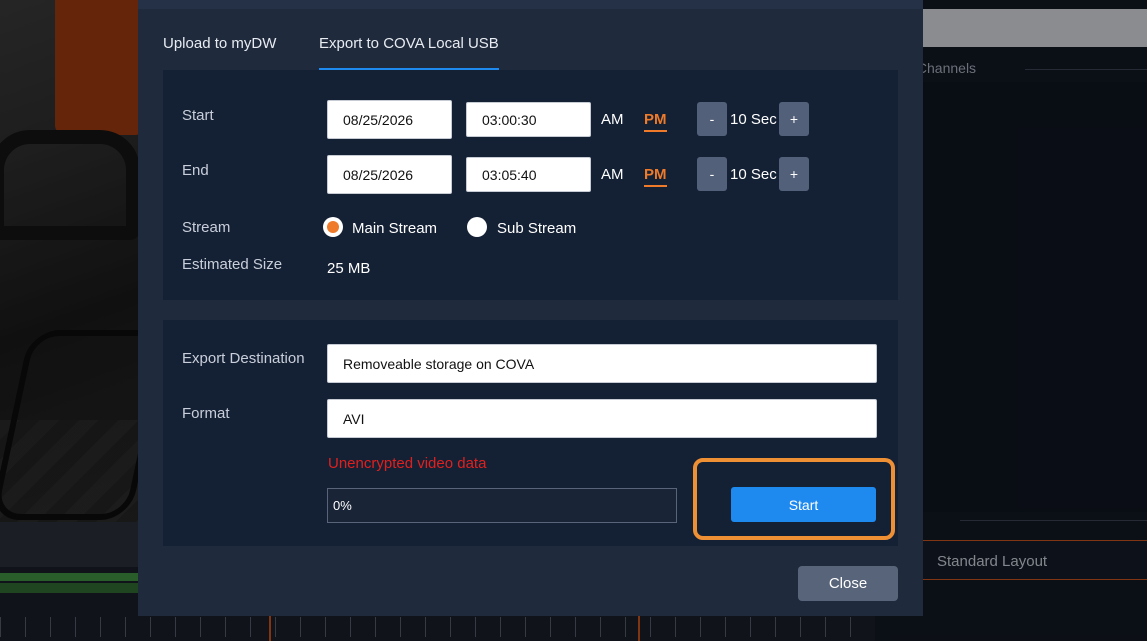  I want to click on format-label: Format, so click(206, 413).